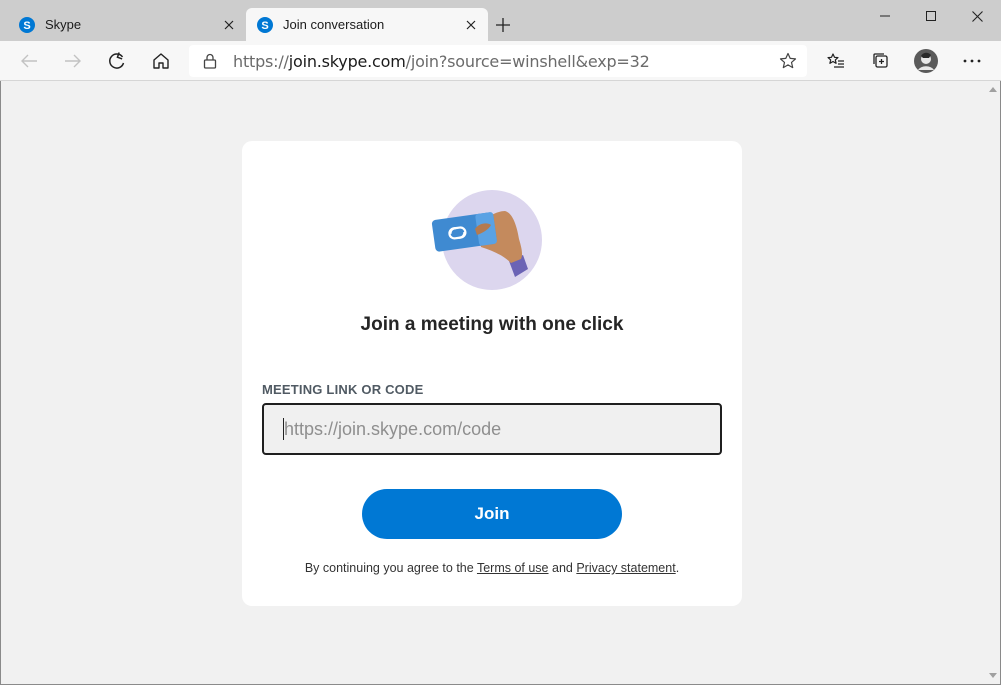 Image resolution: width=1001 pixels, height=685 pixels. I want to click on favorites-list-icon, so click(835, 60).